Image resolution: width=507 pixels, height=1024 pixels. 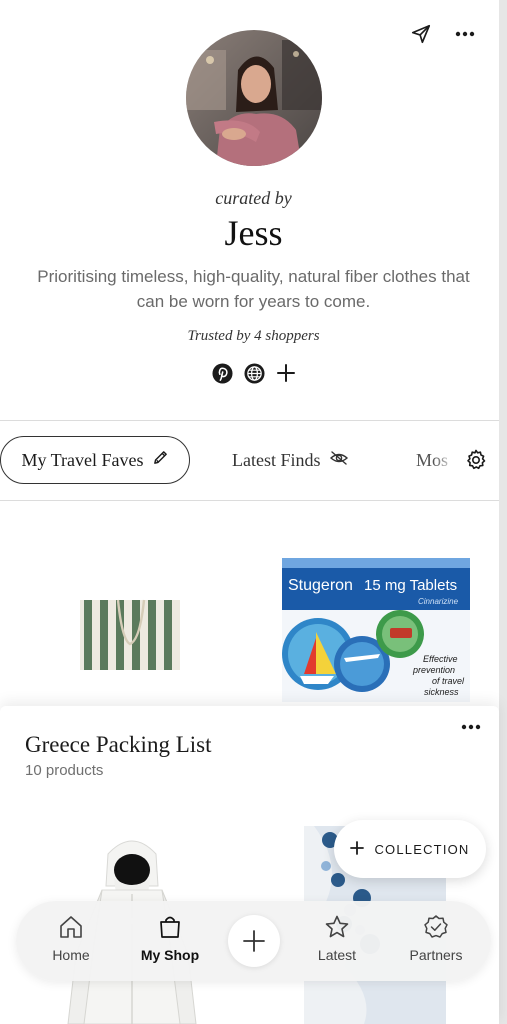 What do you see at coordinates (357, 849) in the screenshot?
I see `plus-icon` at bounding box center [357, 849].